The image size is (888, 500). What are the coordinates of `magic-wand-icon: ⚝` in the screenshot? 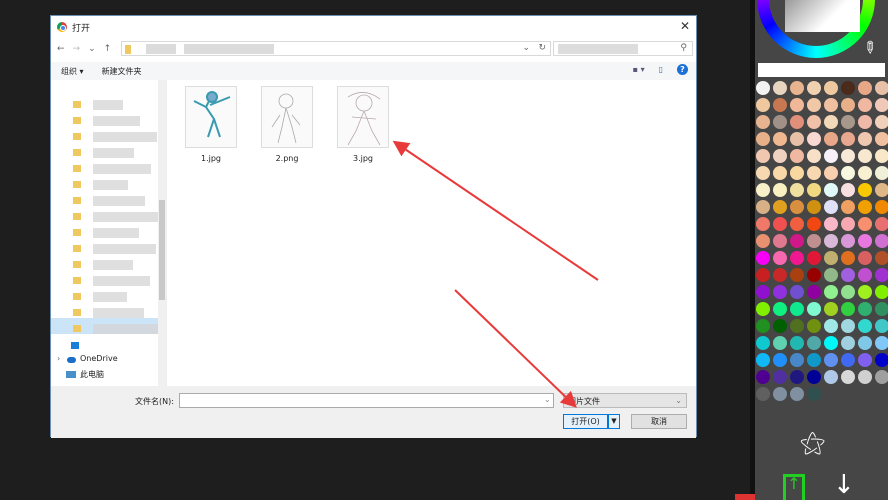 It's located at (812, 443).